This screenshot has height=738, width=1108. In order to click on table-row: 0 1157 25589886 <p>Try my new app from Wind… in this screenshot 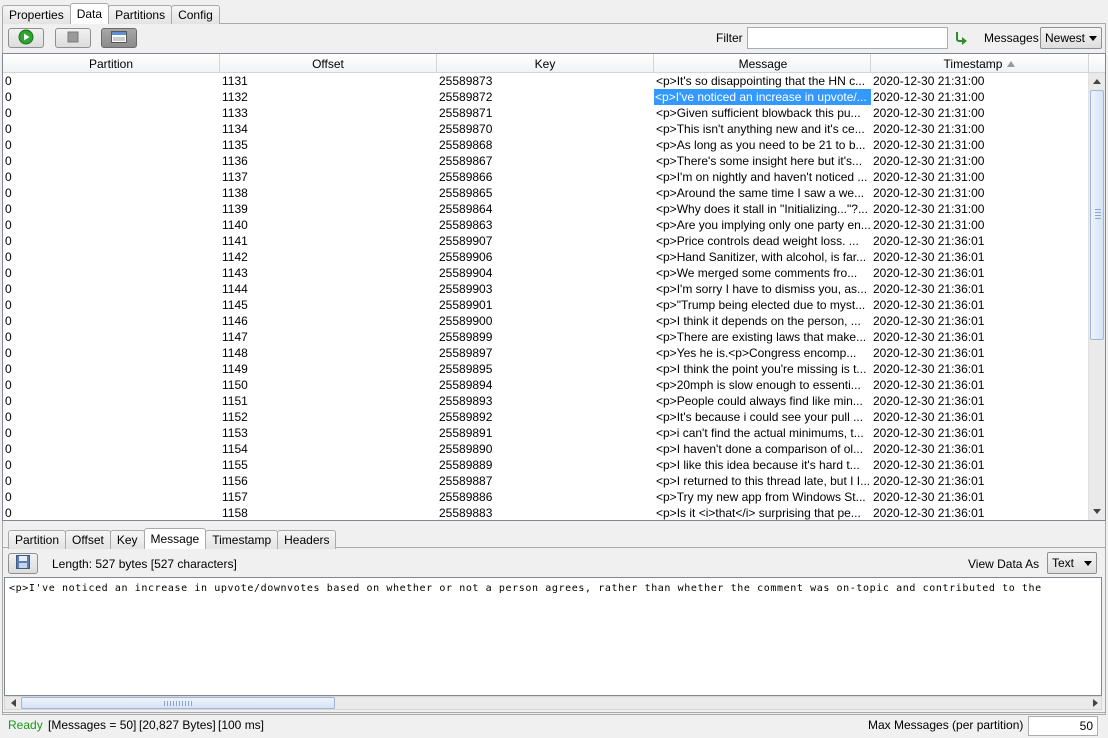, I will do `click(546, 497)`.